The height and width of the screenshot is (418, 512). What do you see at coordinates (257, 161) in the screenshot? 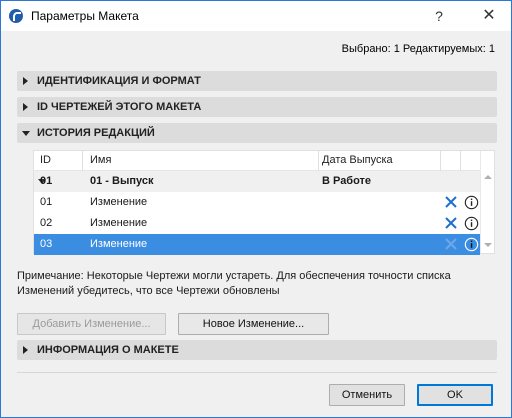
I see `table-header: ID Имя Дата Выпуска` at bounding box center [257, 161].